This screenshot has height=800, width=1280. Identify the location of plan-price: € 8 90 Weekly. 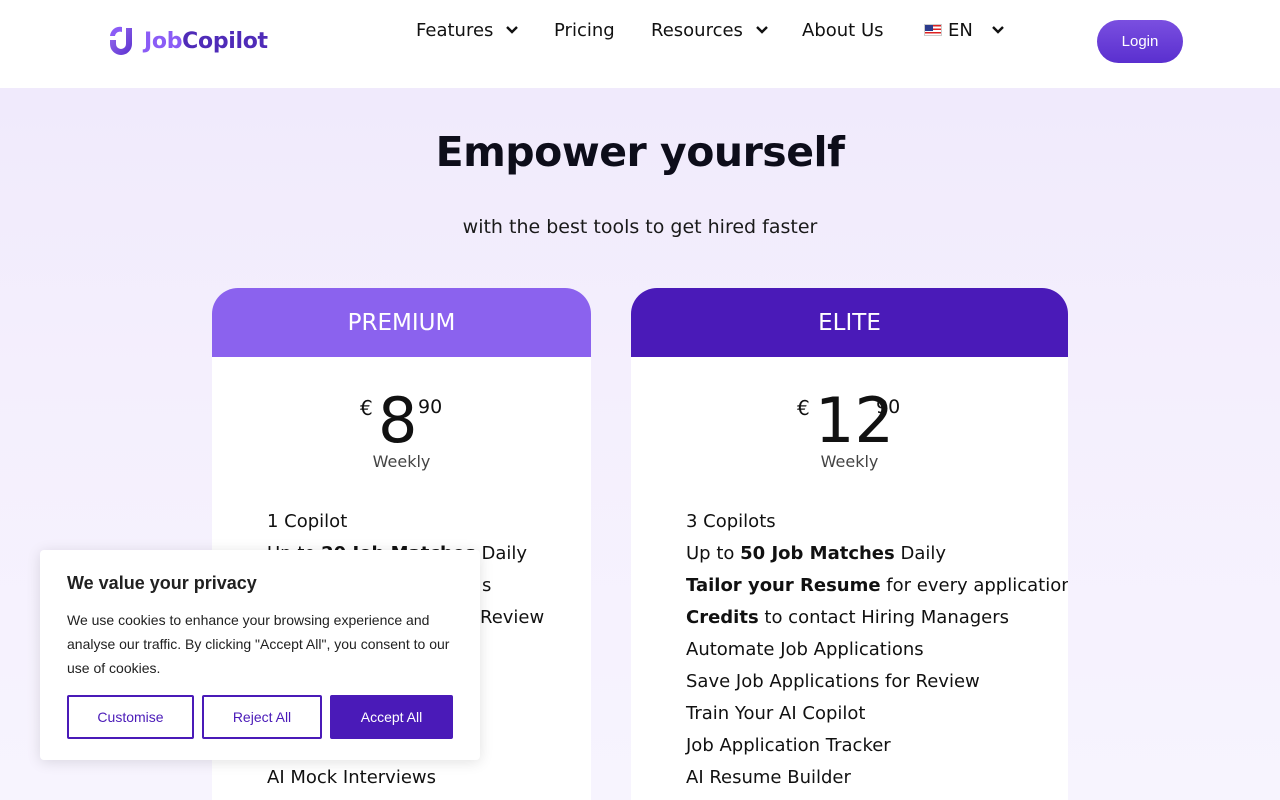
(401, 428).